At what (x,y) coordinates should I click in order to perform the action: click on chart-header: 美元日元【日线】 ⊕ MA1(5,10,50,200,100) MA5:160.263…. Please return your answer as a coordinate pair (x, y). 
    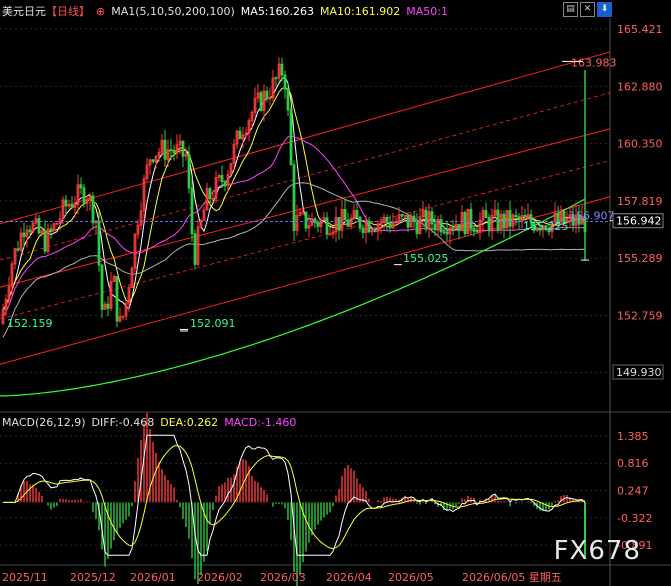
    Looking at the image, I should click on (228, 11).